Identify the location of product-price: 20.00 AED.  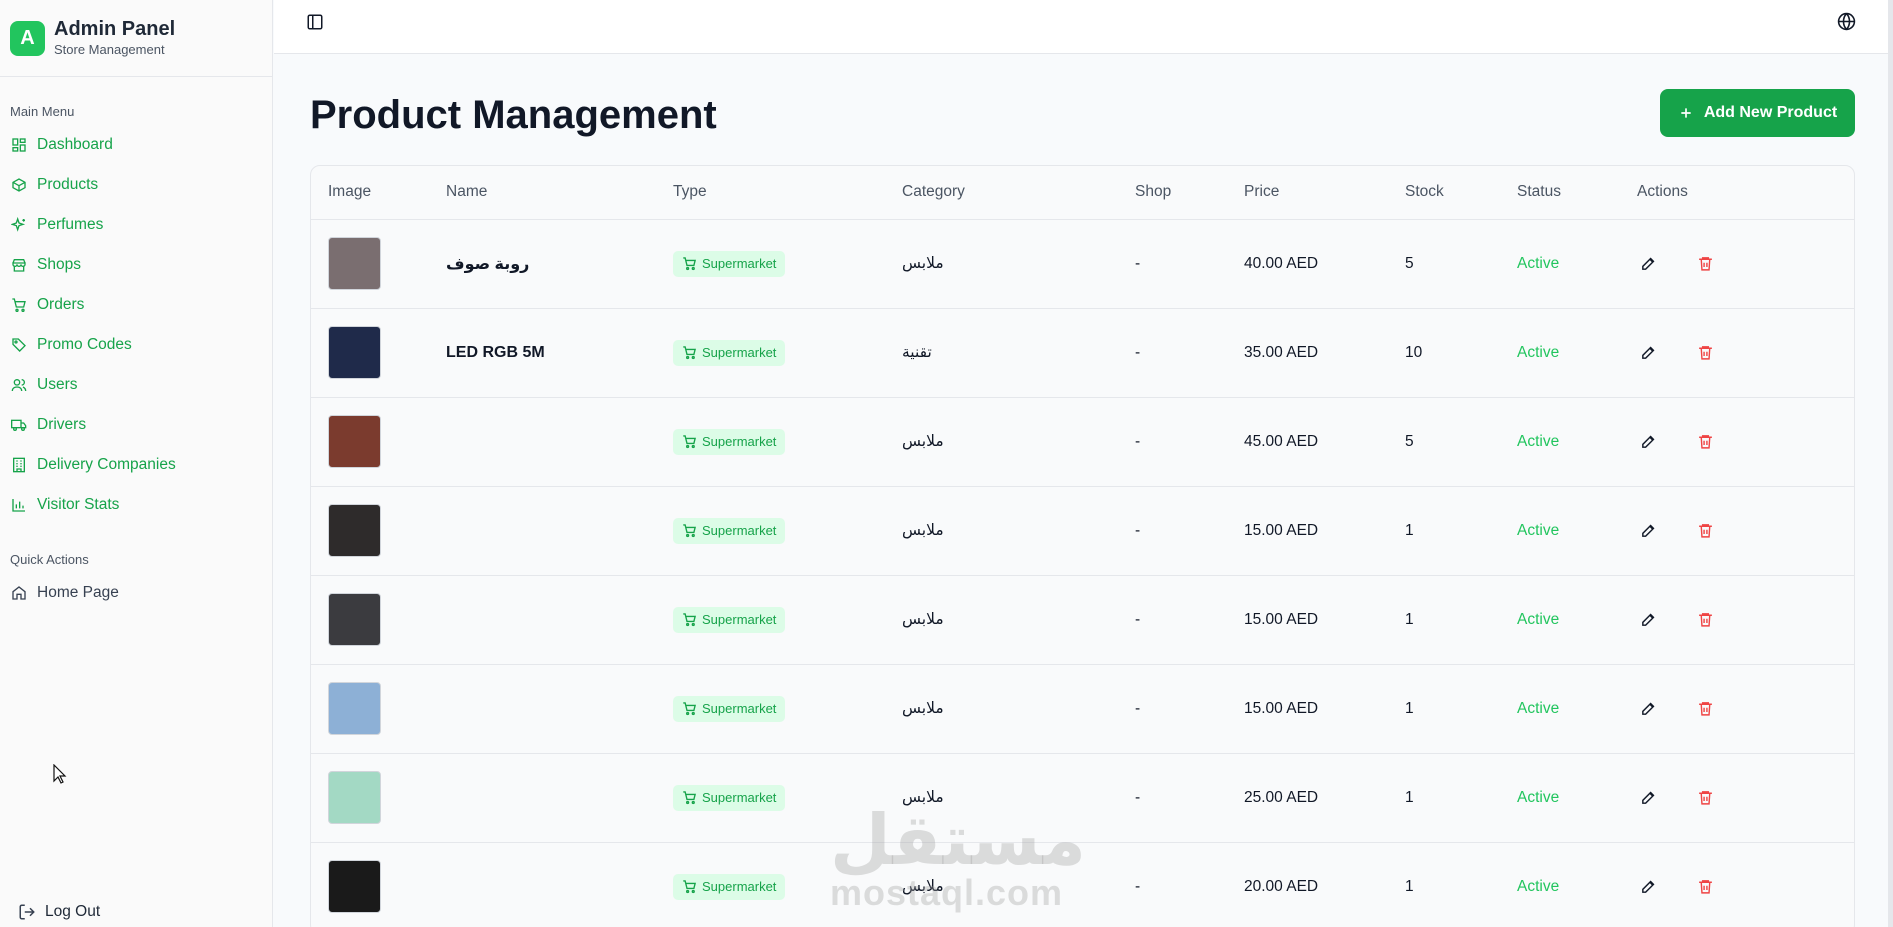
(1281, 886).